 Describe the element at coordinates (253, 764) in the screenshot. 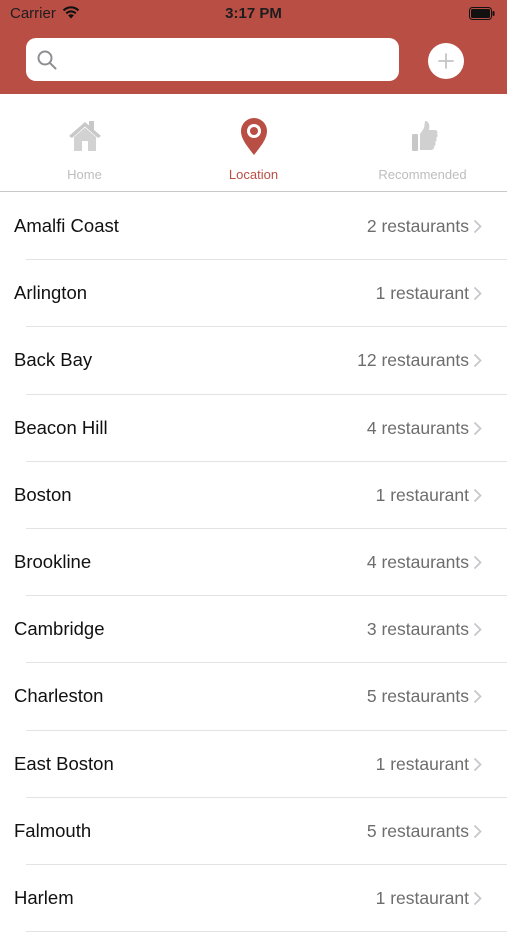

I see `list-item: East Boston 1 restaurant` at that location.